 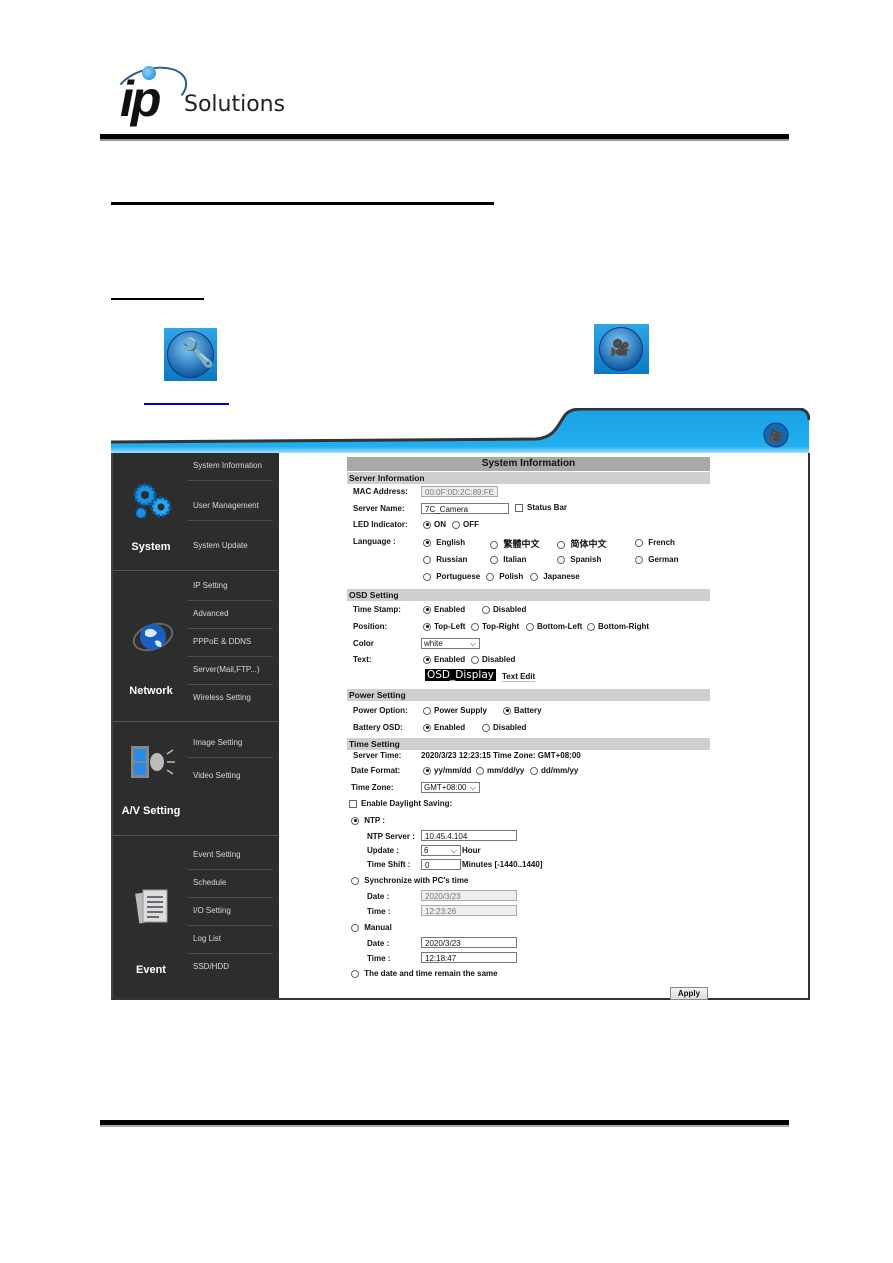 I want to click on time-zone-select: GMT+08:00 ⌵, so click(x=450, y=787).